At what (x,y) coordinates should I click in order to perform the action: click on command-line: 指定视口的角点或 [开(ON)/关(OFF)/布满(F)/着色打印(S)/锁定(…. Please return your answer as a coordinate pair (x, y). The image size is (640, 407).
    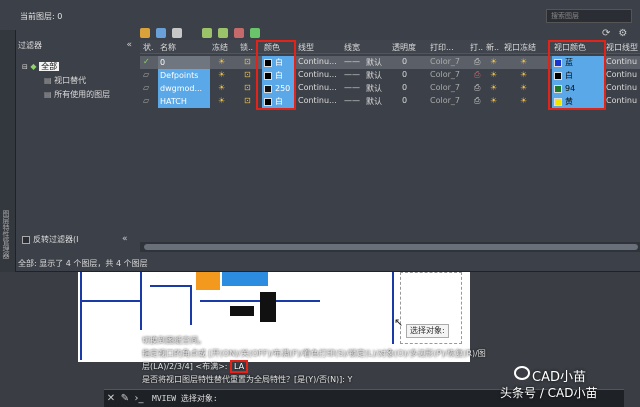
    Looking at the image, I should click on (314, 353).